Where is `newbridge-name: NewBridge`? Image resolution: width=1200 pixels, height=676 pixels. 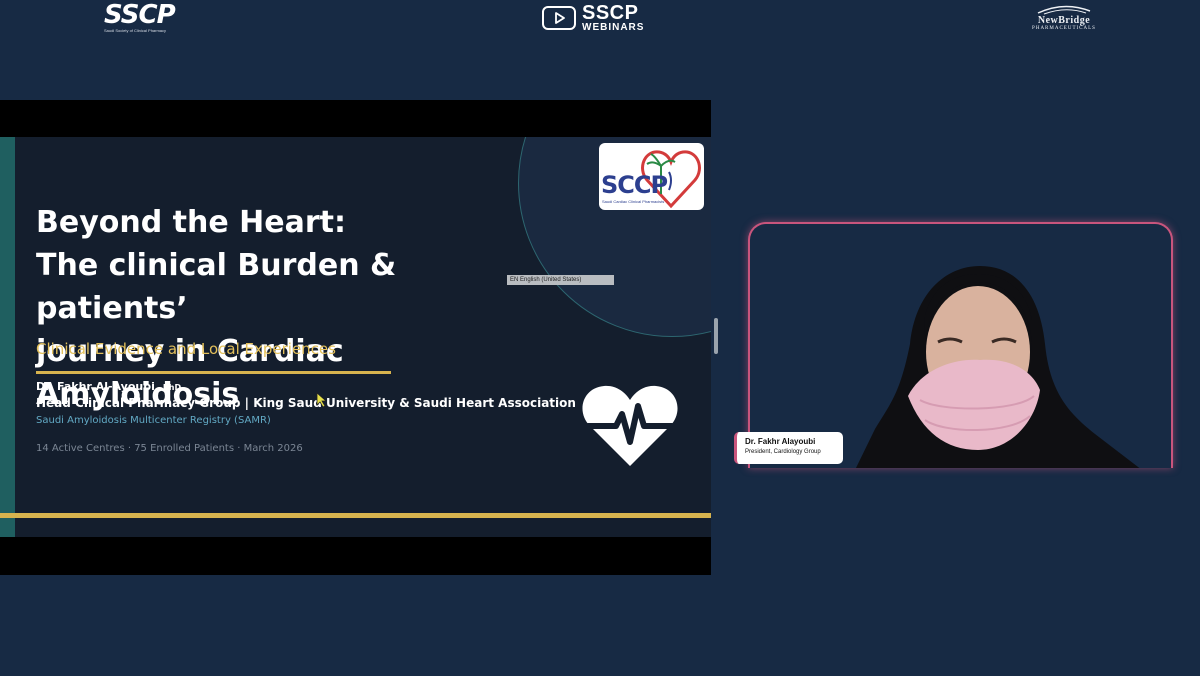 newbridge-name: NewBridge is located at coordinates (1064, 20).